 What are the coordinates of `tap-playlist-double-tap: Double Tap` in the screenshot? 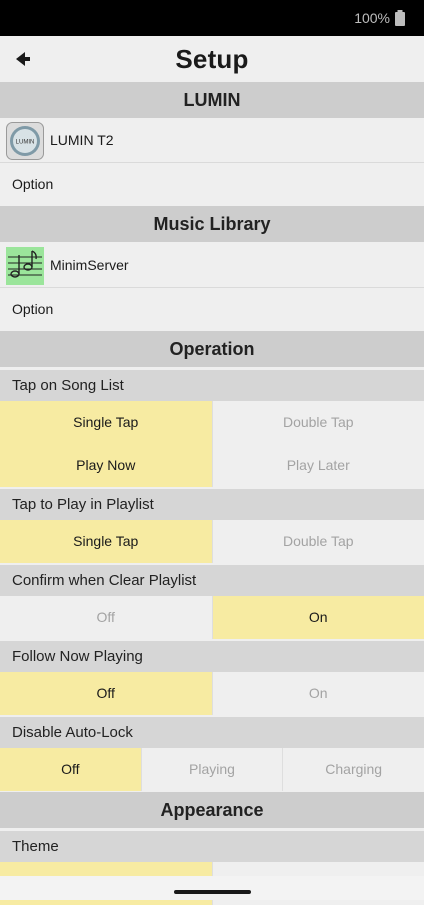 It's located at (318, 541).